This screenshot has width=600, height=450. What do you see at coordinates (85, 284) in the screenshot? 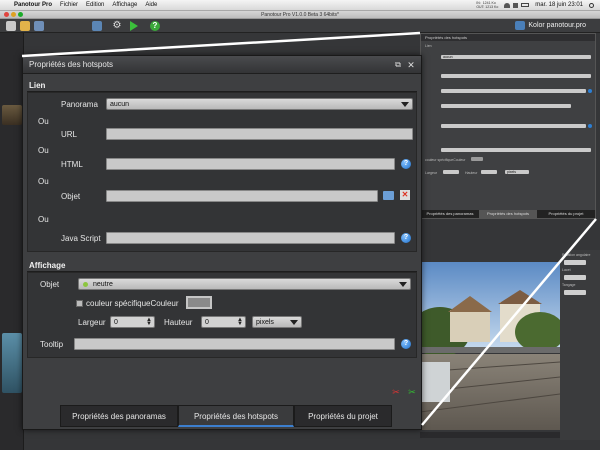
I see `neutre-dot-icon` at bounding box center [85, 284].